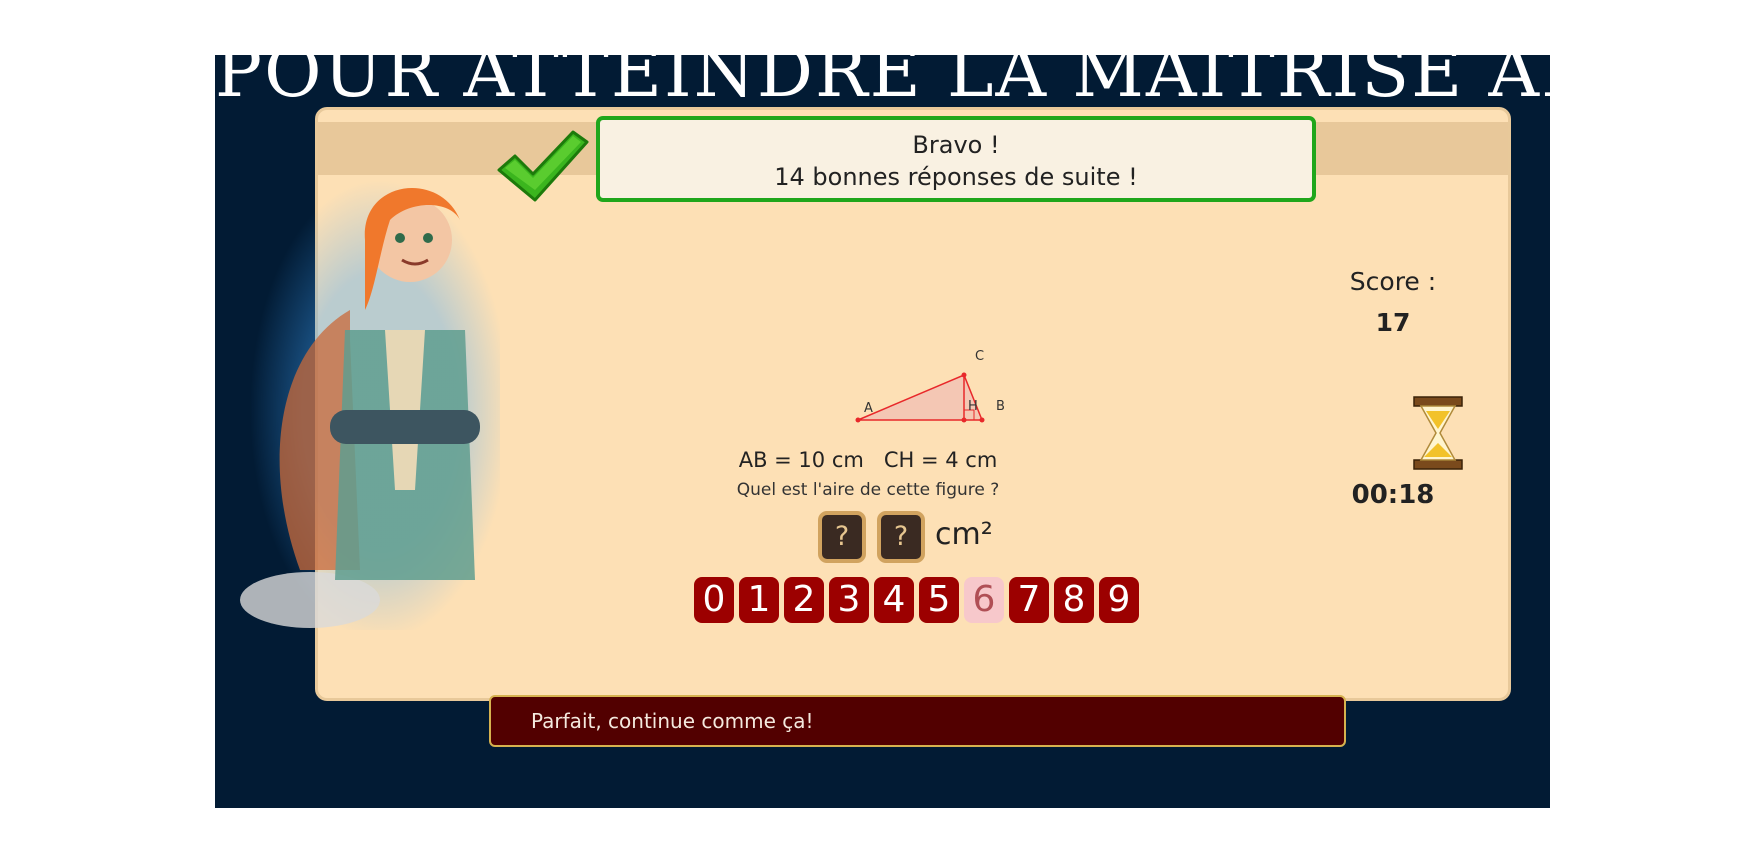 The width and height of the screenshot is (1758, 865). What do you see at coordinates (1393, 322) in the screenshot?
I see `score-value: 17` at bounding box center [1393, 322].